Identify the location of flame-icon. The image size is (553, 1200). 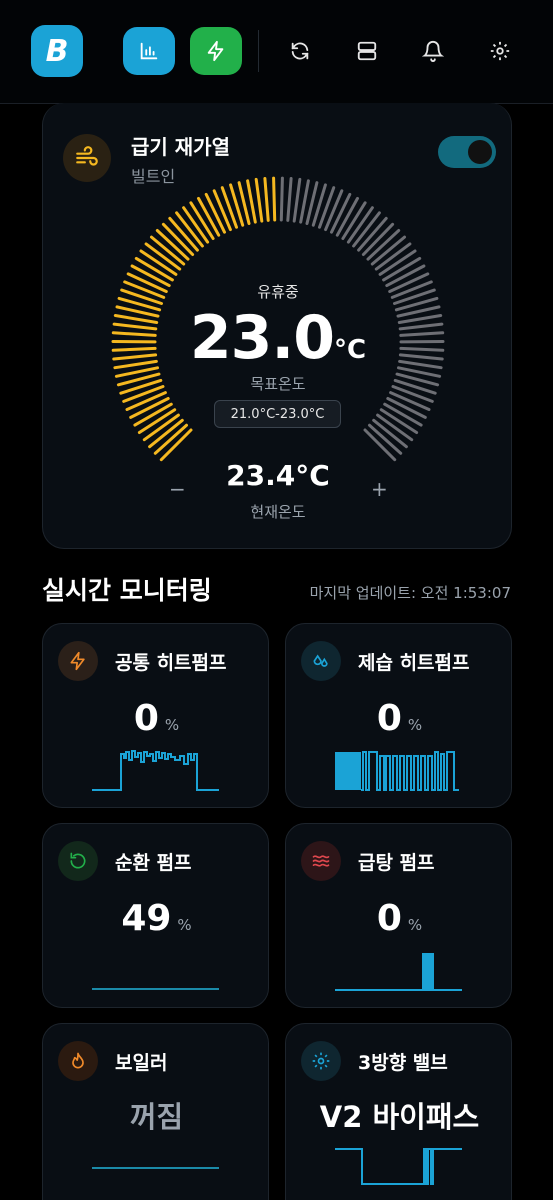
(78, 1060).